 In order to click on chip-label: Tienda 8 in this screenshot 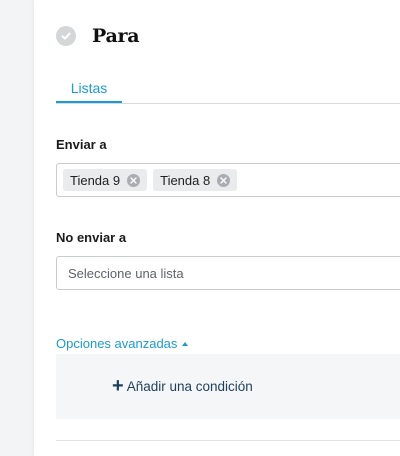, I will do `click(185, 180)`.